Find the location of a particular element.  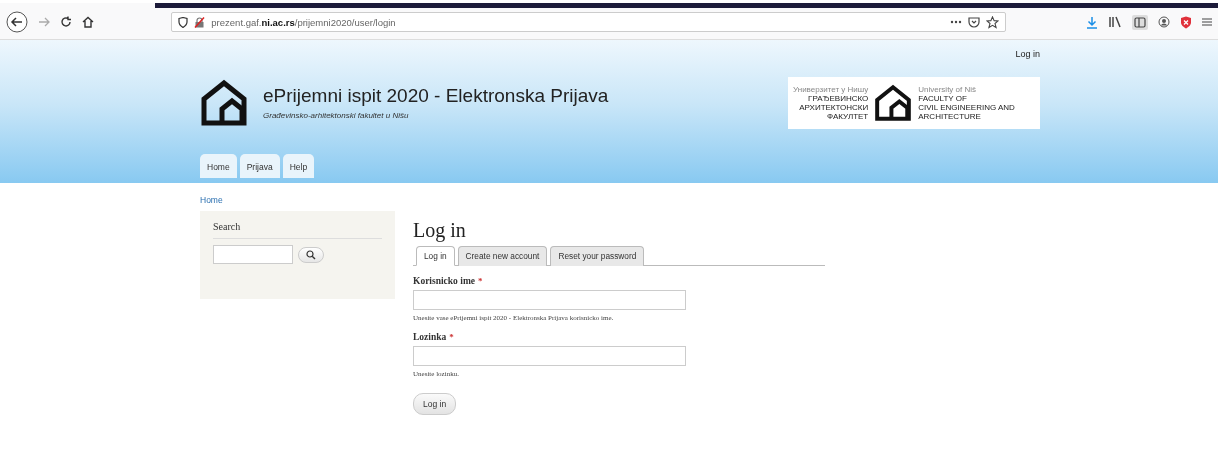

logo-text: ARCHITECTURE is located at coordinates (950, 116).